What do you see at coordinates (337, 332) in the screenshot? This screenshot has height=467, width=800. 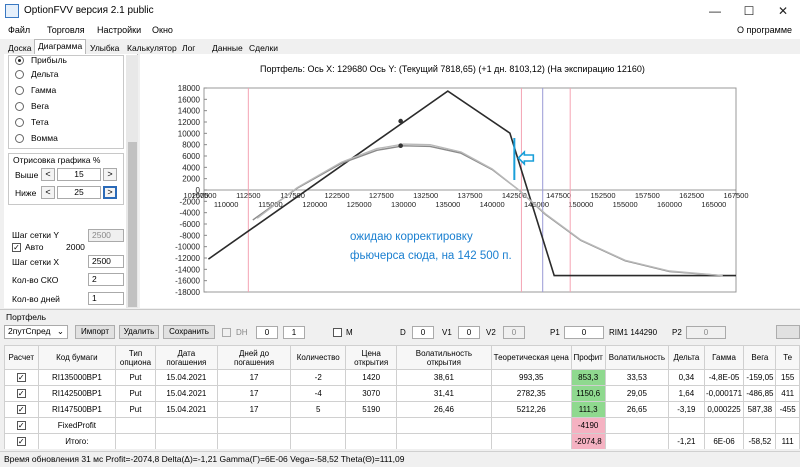 I see `m-checkbox` at bounding box center [337, 332].